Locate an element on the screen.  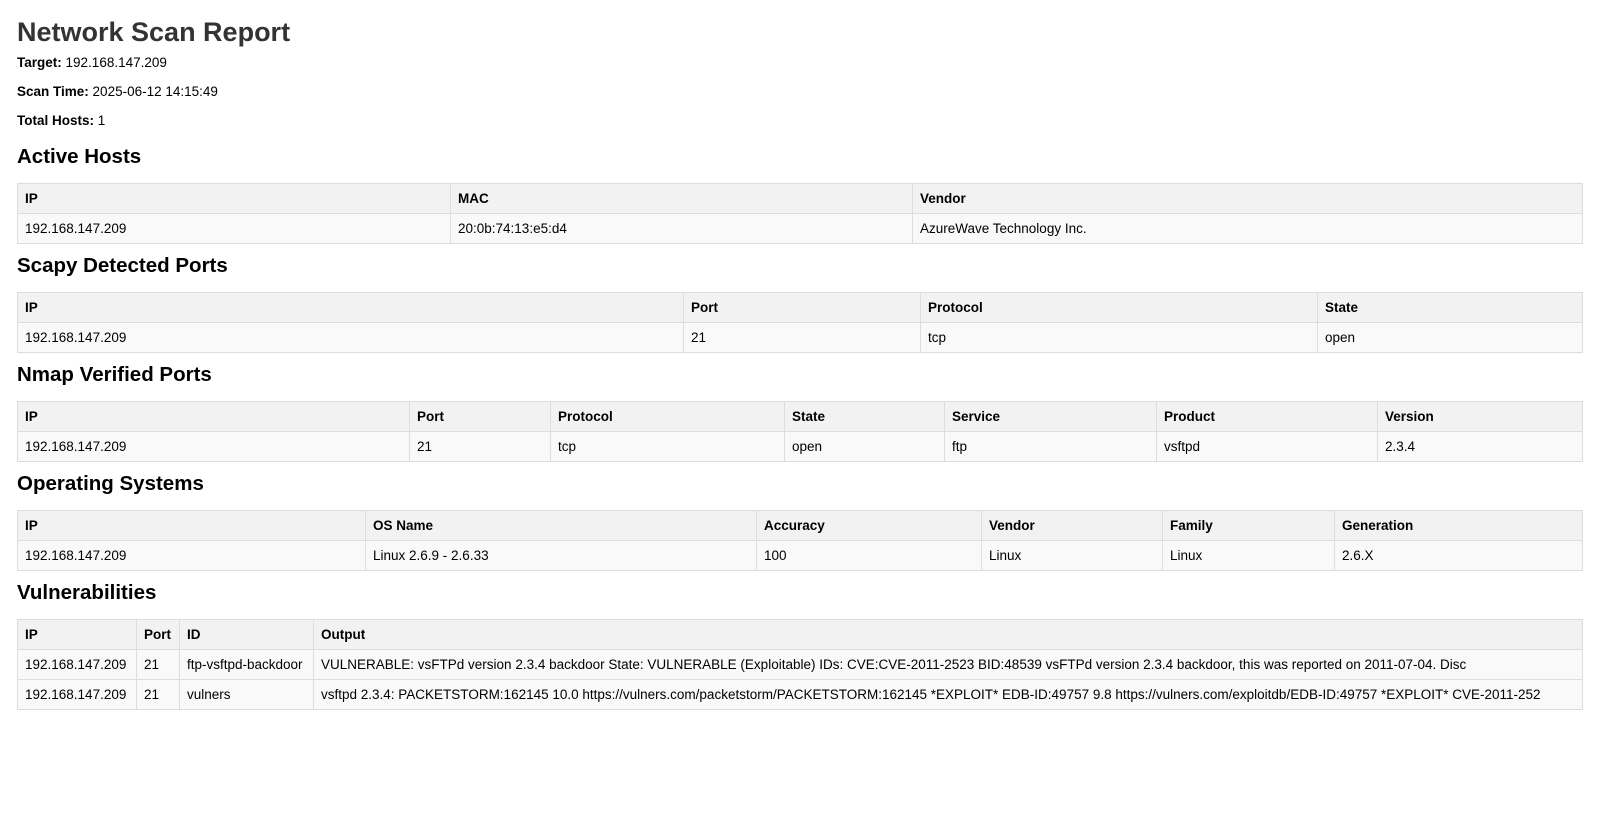
table-cell: 100 is located at coordinates (869, 555).